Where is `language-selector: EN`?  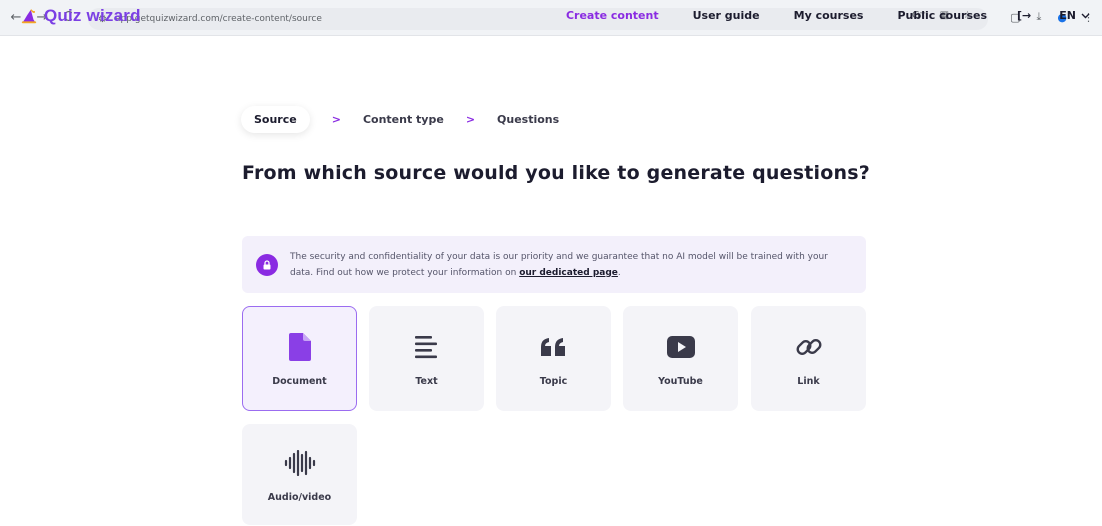
language-selector: EN is located at coordinates (1074, 15).